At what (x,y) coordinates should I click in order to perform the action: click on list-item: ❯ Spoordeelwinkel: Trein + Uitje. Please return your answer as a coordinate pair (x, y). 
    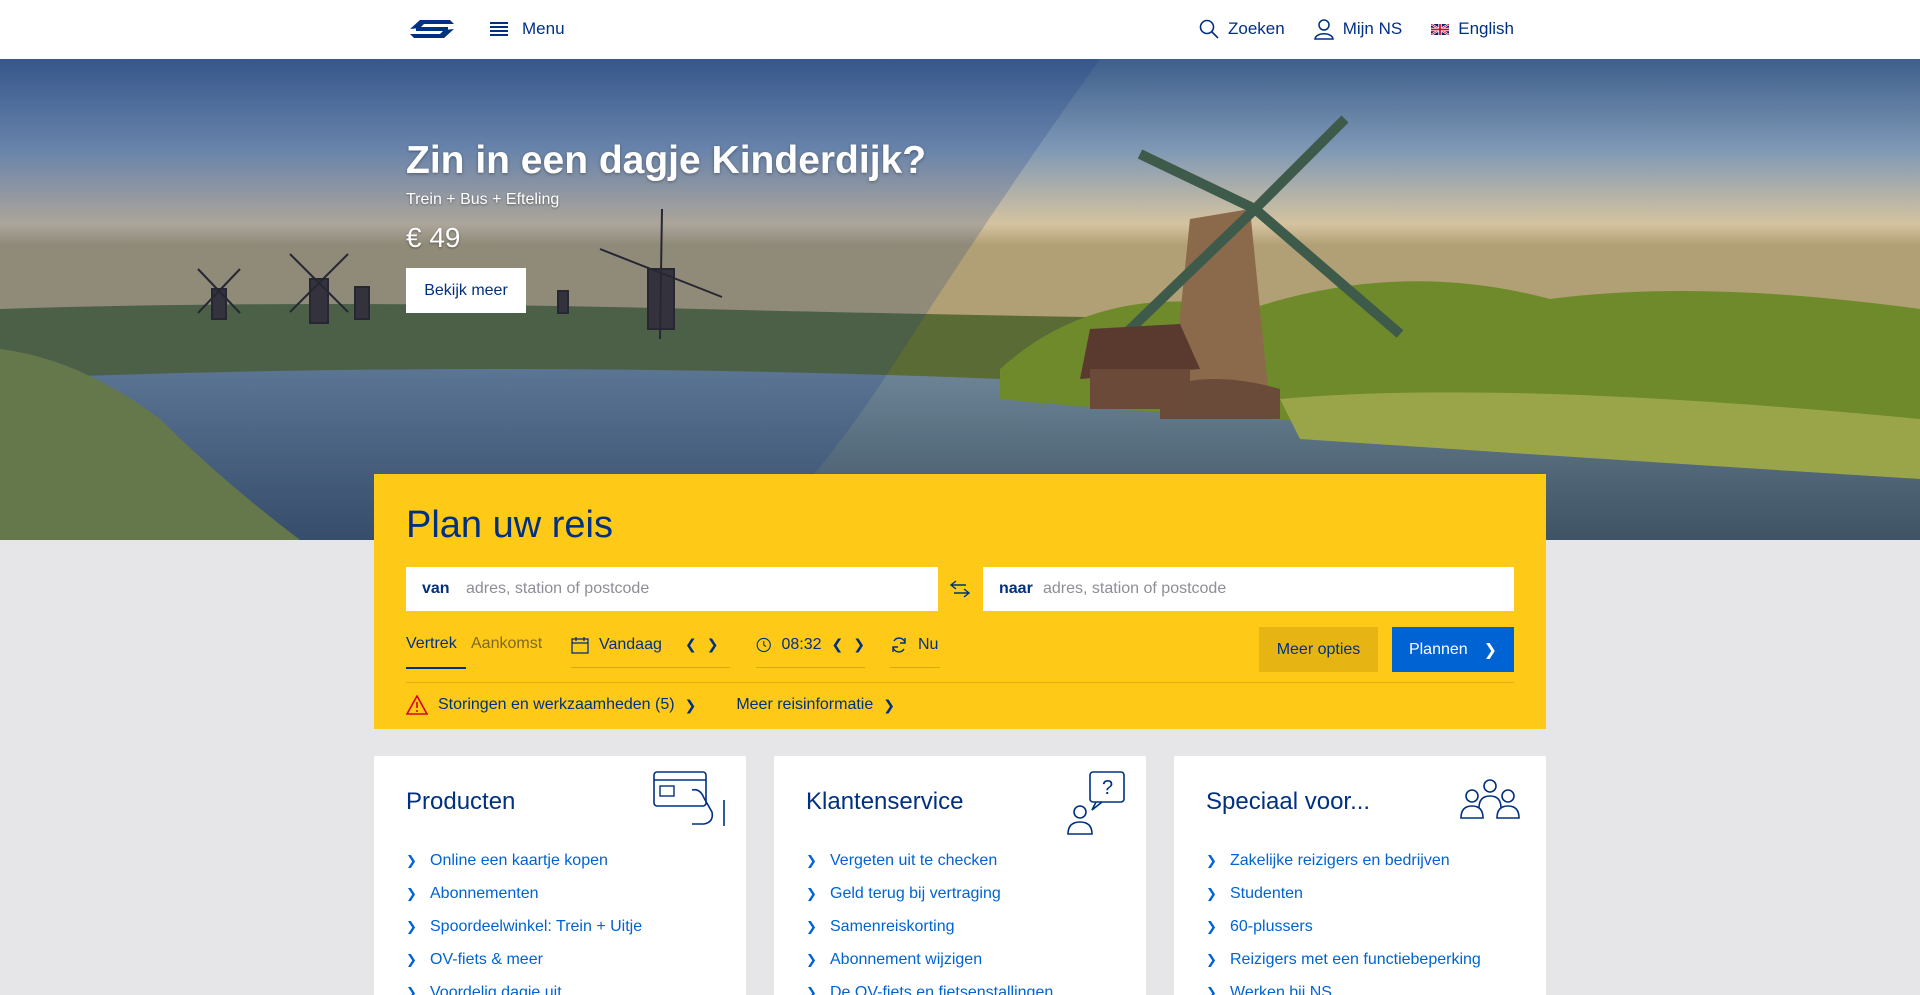
    Looking at the image, I should click on (524, 926).